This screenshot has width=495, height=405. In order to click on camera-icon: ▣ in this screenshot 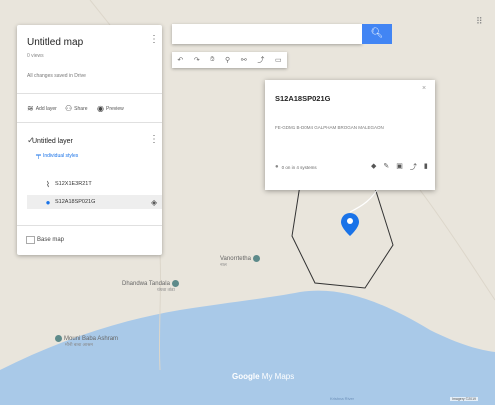, I will do `click(399, 167)`.